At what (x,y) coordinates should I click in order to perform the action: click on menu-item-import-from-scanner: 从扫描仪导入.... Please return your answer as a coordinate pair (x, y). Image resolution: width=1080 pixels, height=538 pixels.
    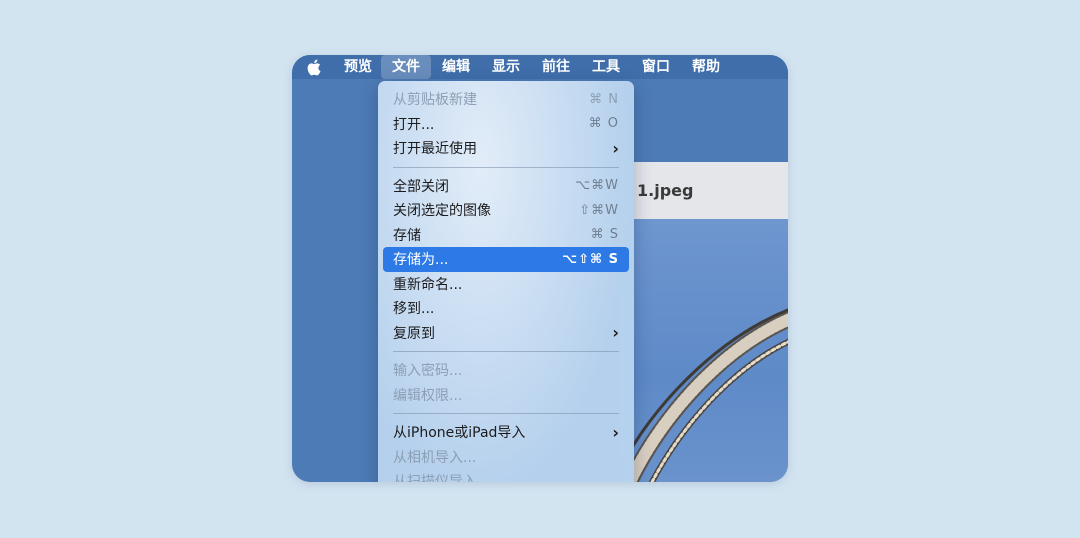
    Looking at the image, I should click on (506, 475).